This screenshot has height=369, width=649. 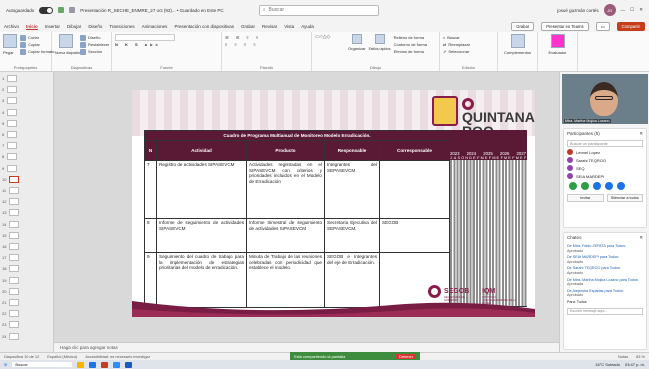 What do you see at coordinates (410, 51) in the screenshot?
I see `effects-button: Efectos de forma` at bounding box center [410, 51].